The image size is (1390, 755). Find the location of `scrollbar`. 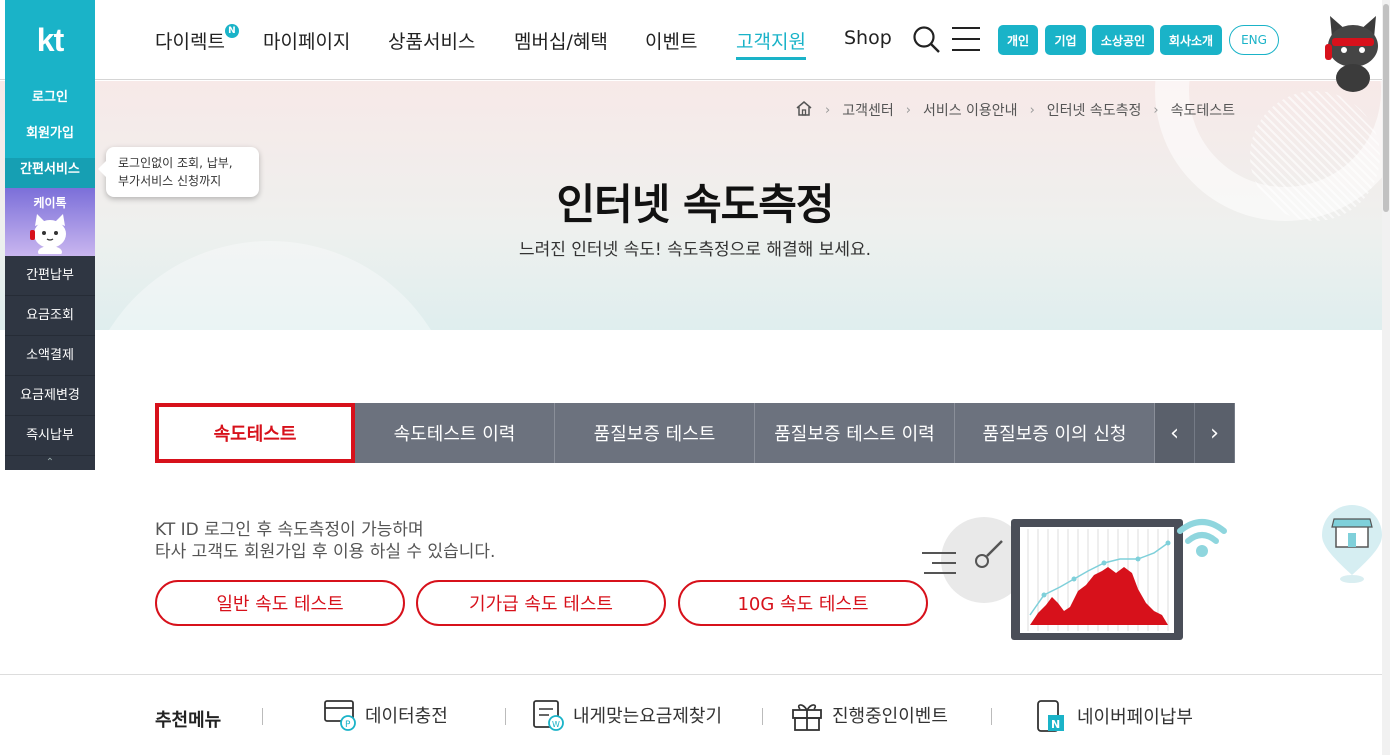

scrollbar is located at coordinates (1386, 377).